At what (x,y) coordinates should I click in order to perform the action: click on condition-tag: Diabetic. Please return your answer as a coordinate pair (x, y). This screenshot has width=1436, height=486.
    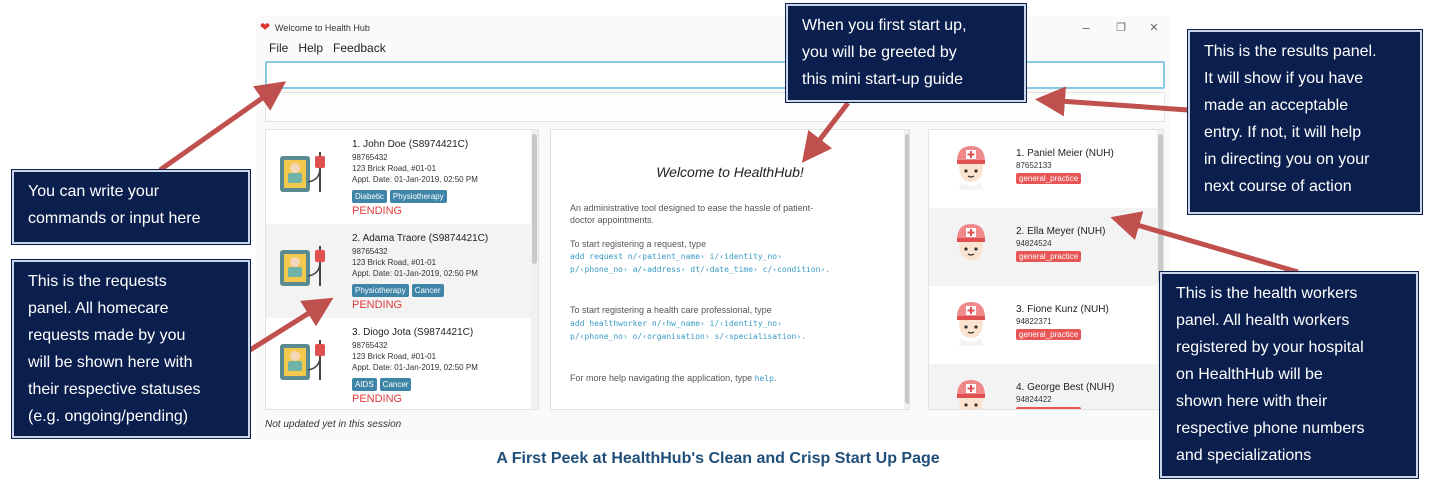
    Looking at the image, I should click on (369, 196).